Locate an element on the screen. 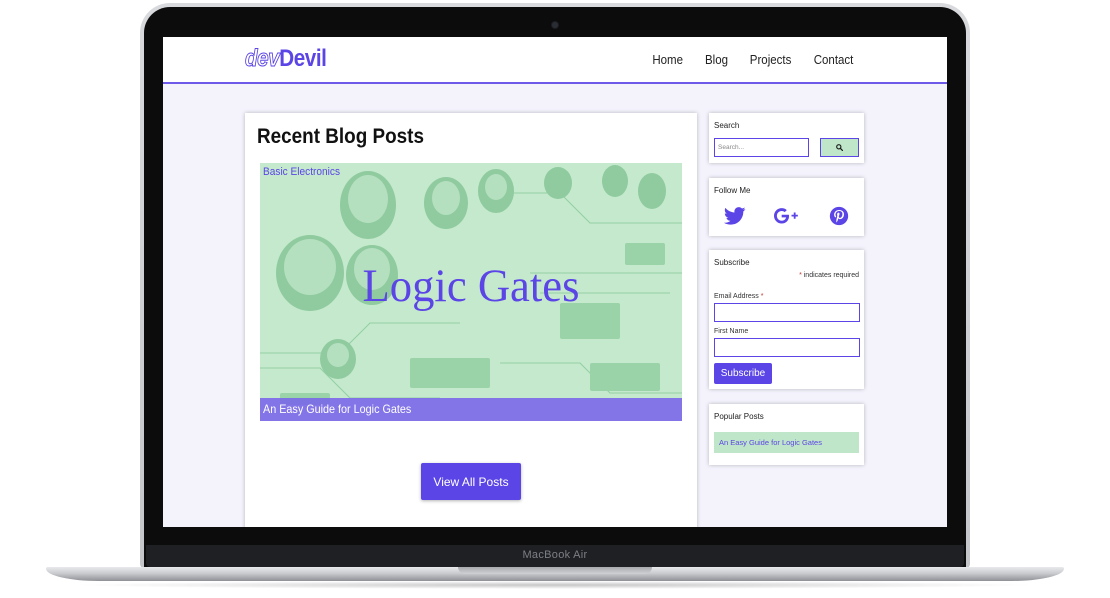 The image size is (1110, 598). follow-widget: Follow Me is located at coordinates (786, 207).